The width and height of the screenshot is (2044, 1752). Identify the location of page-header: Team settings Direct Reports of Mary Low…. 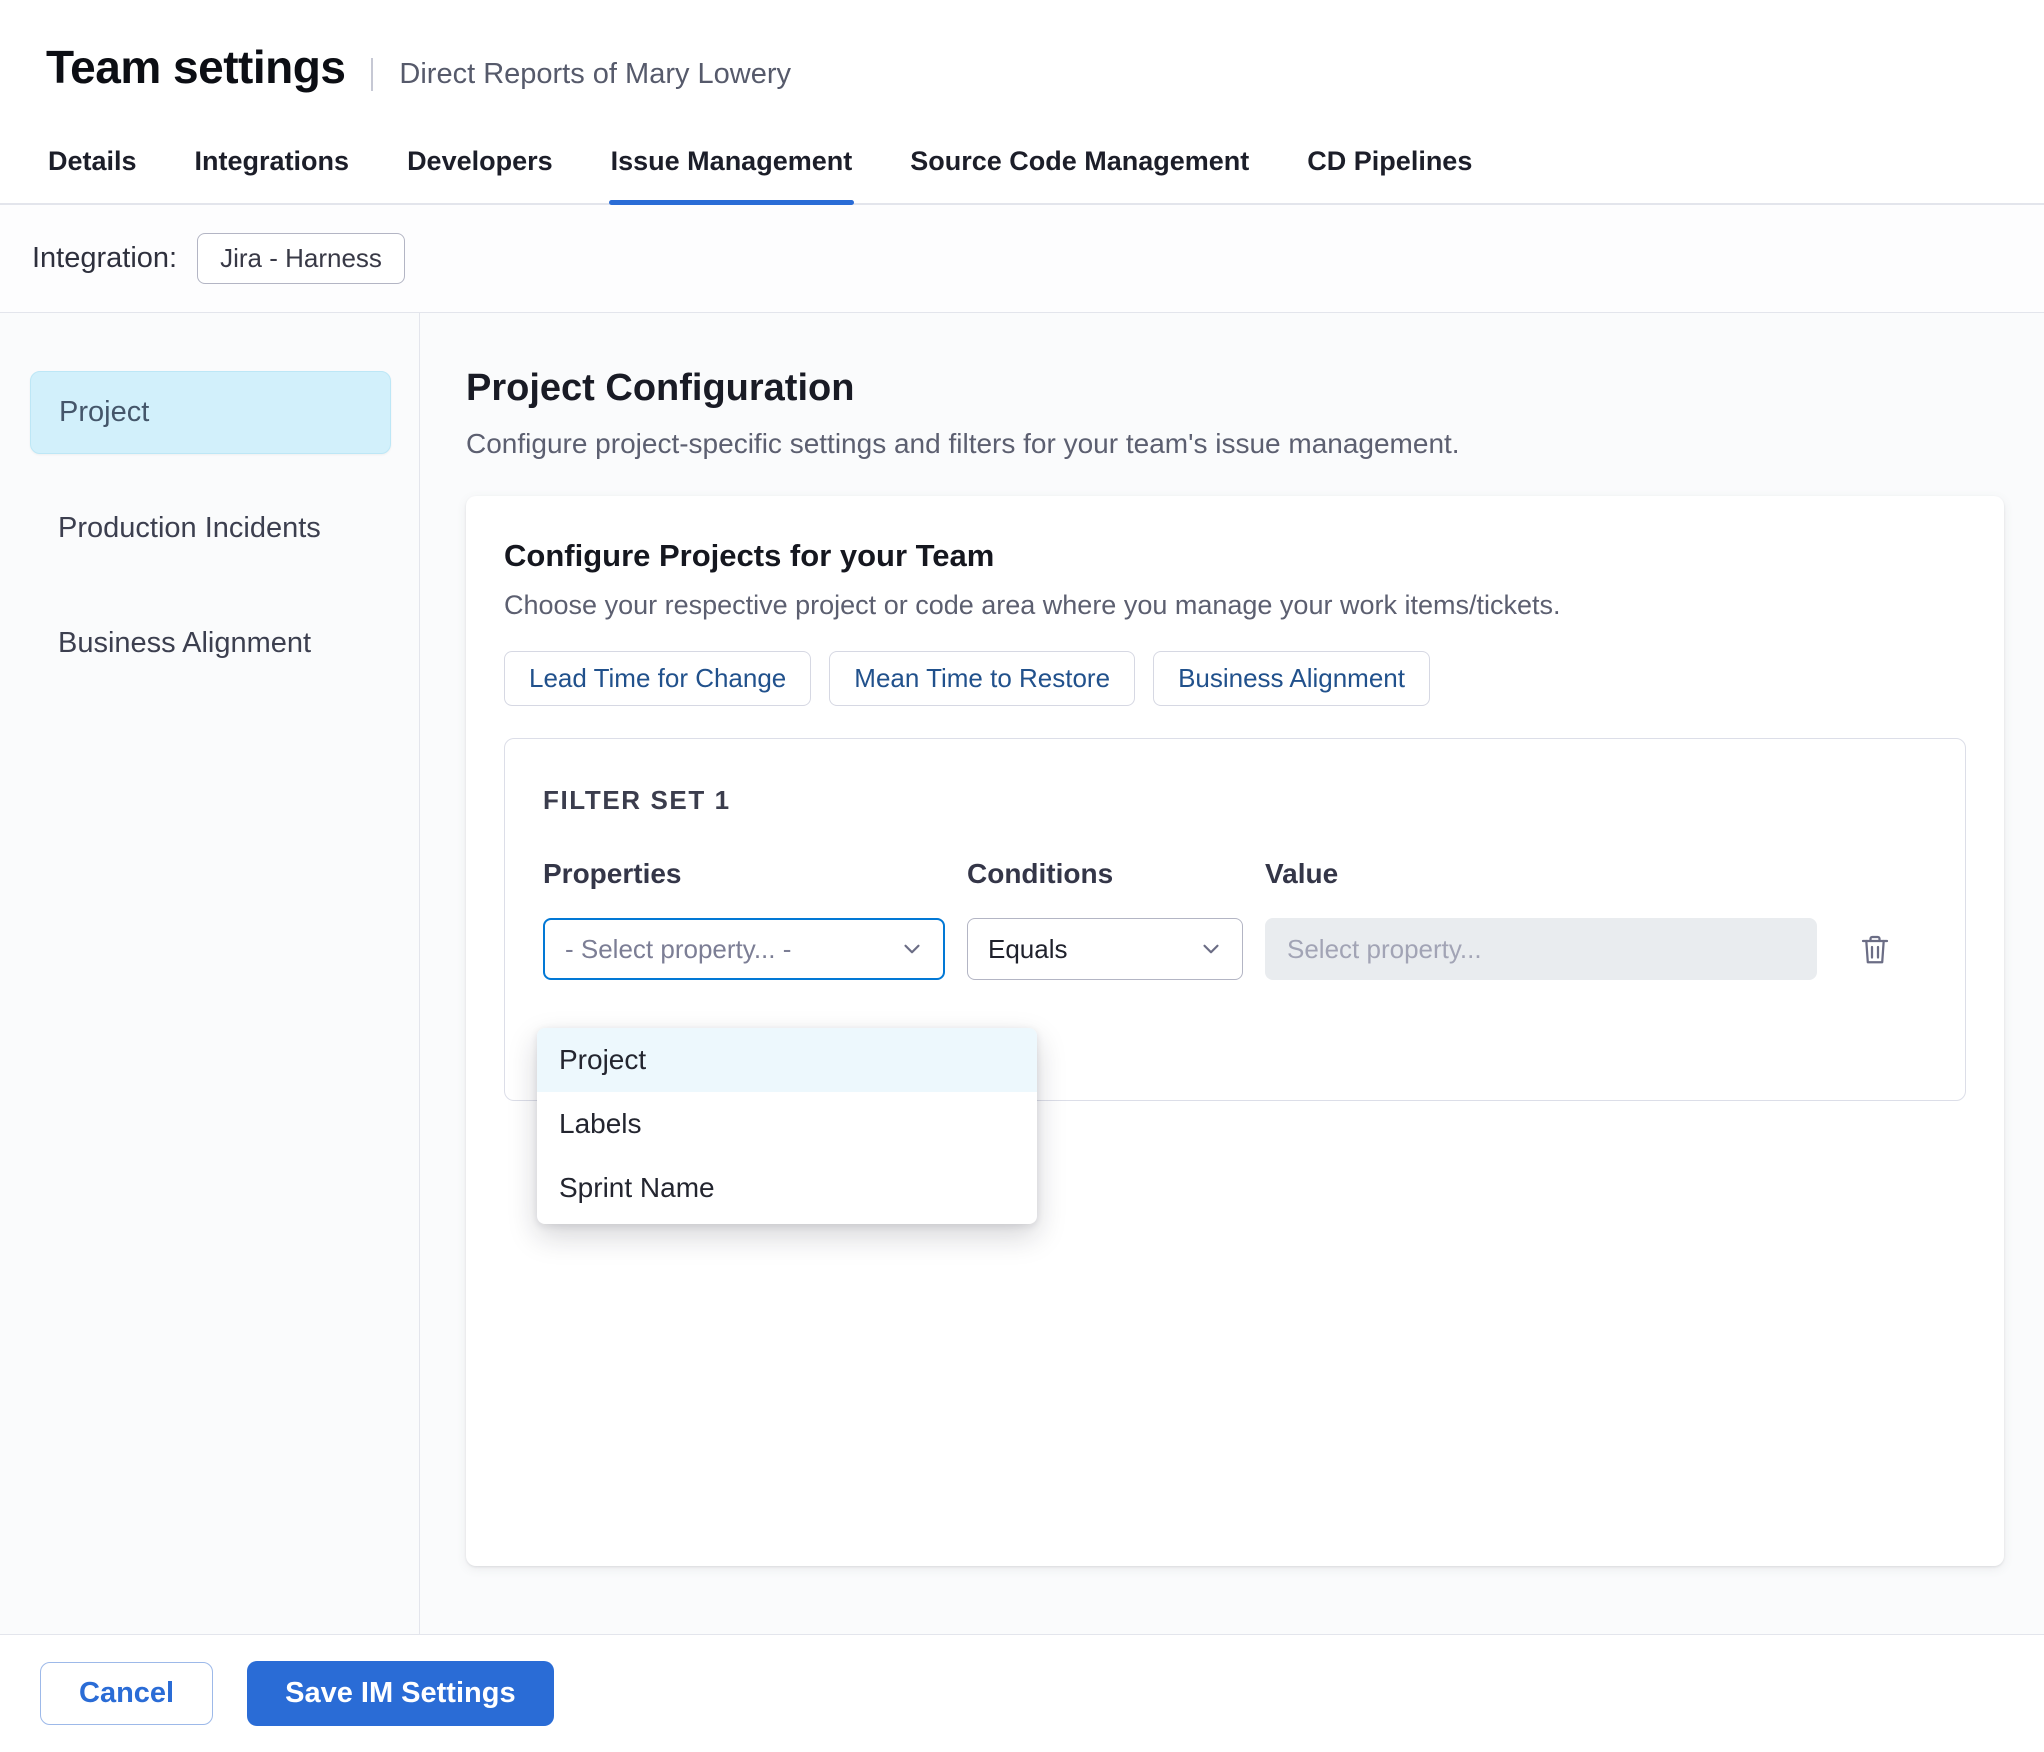
(1022, 47).